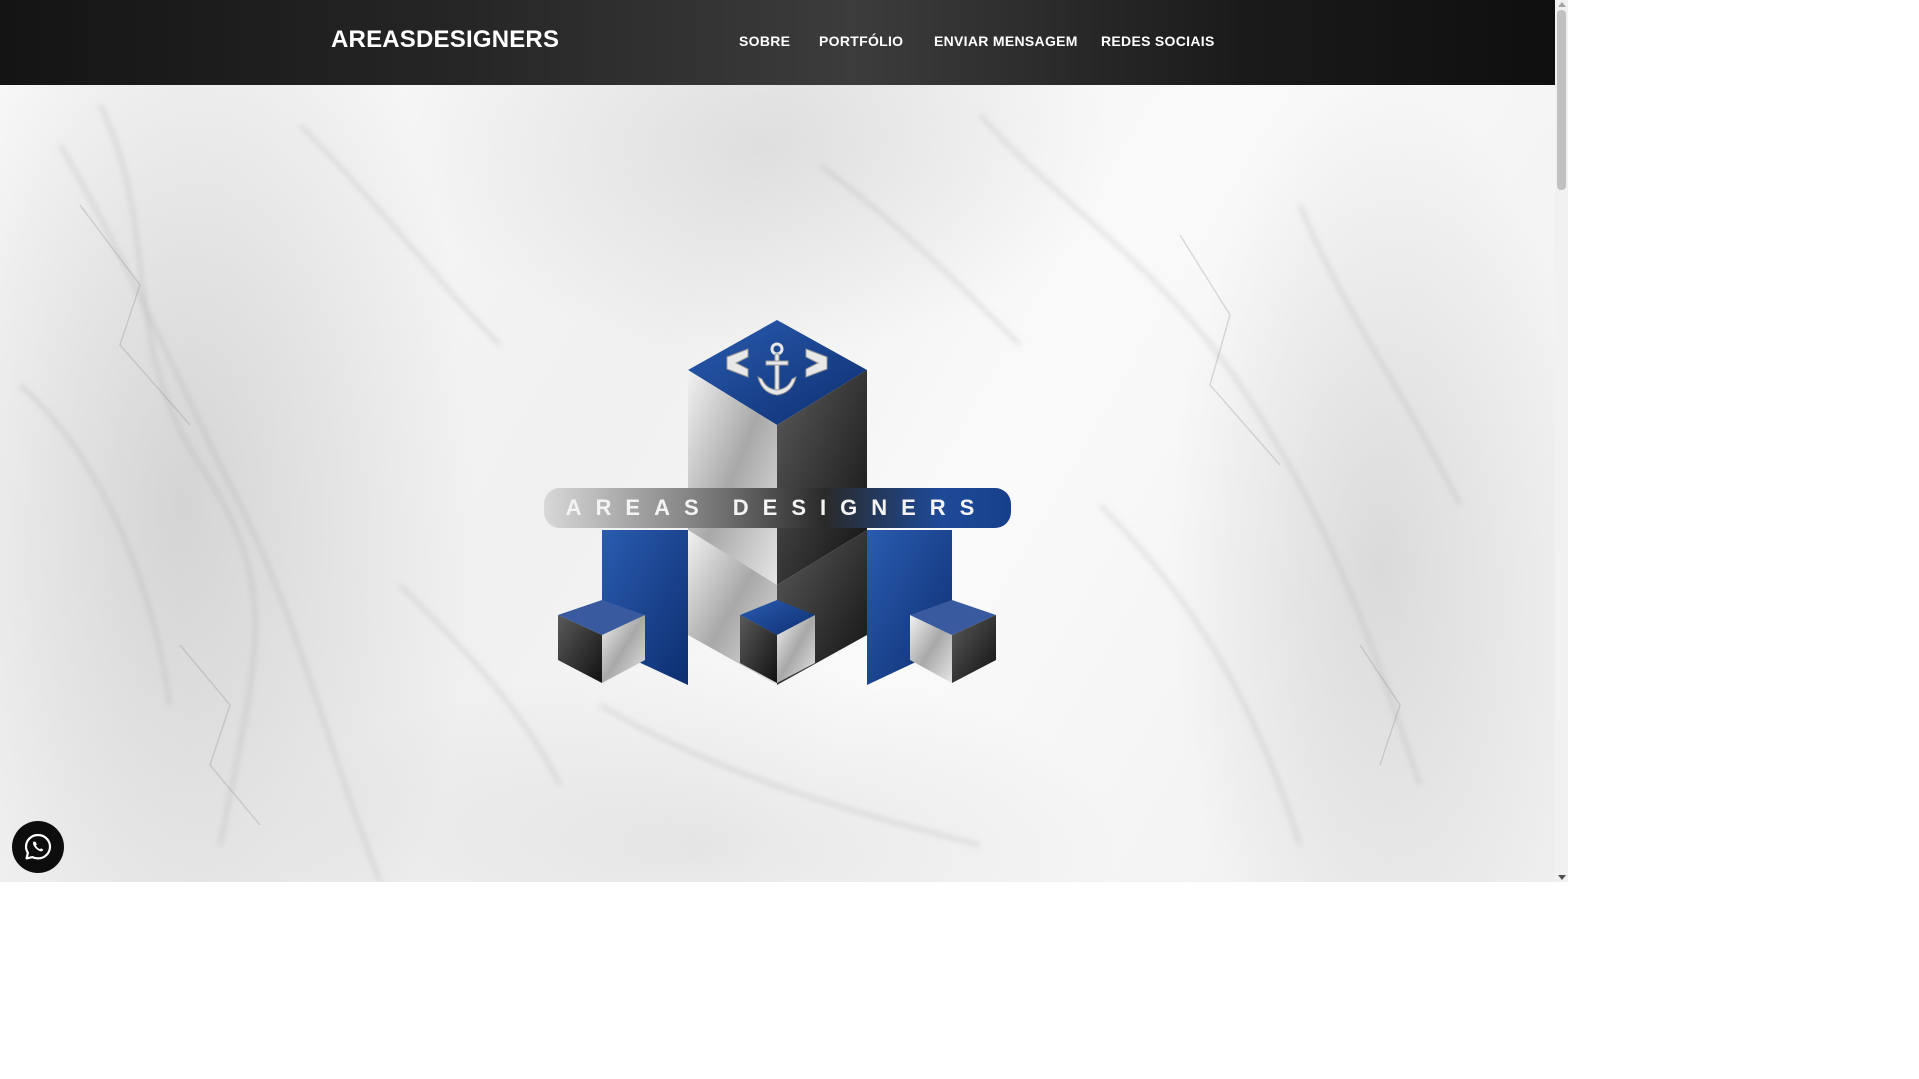  I want to click on whatsapp-button, so click(38, 847).